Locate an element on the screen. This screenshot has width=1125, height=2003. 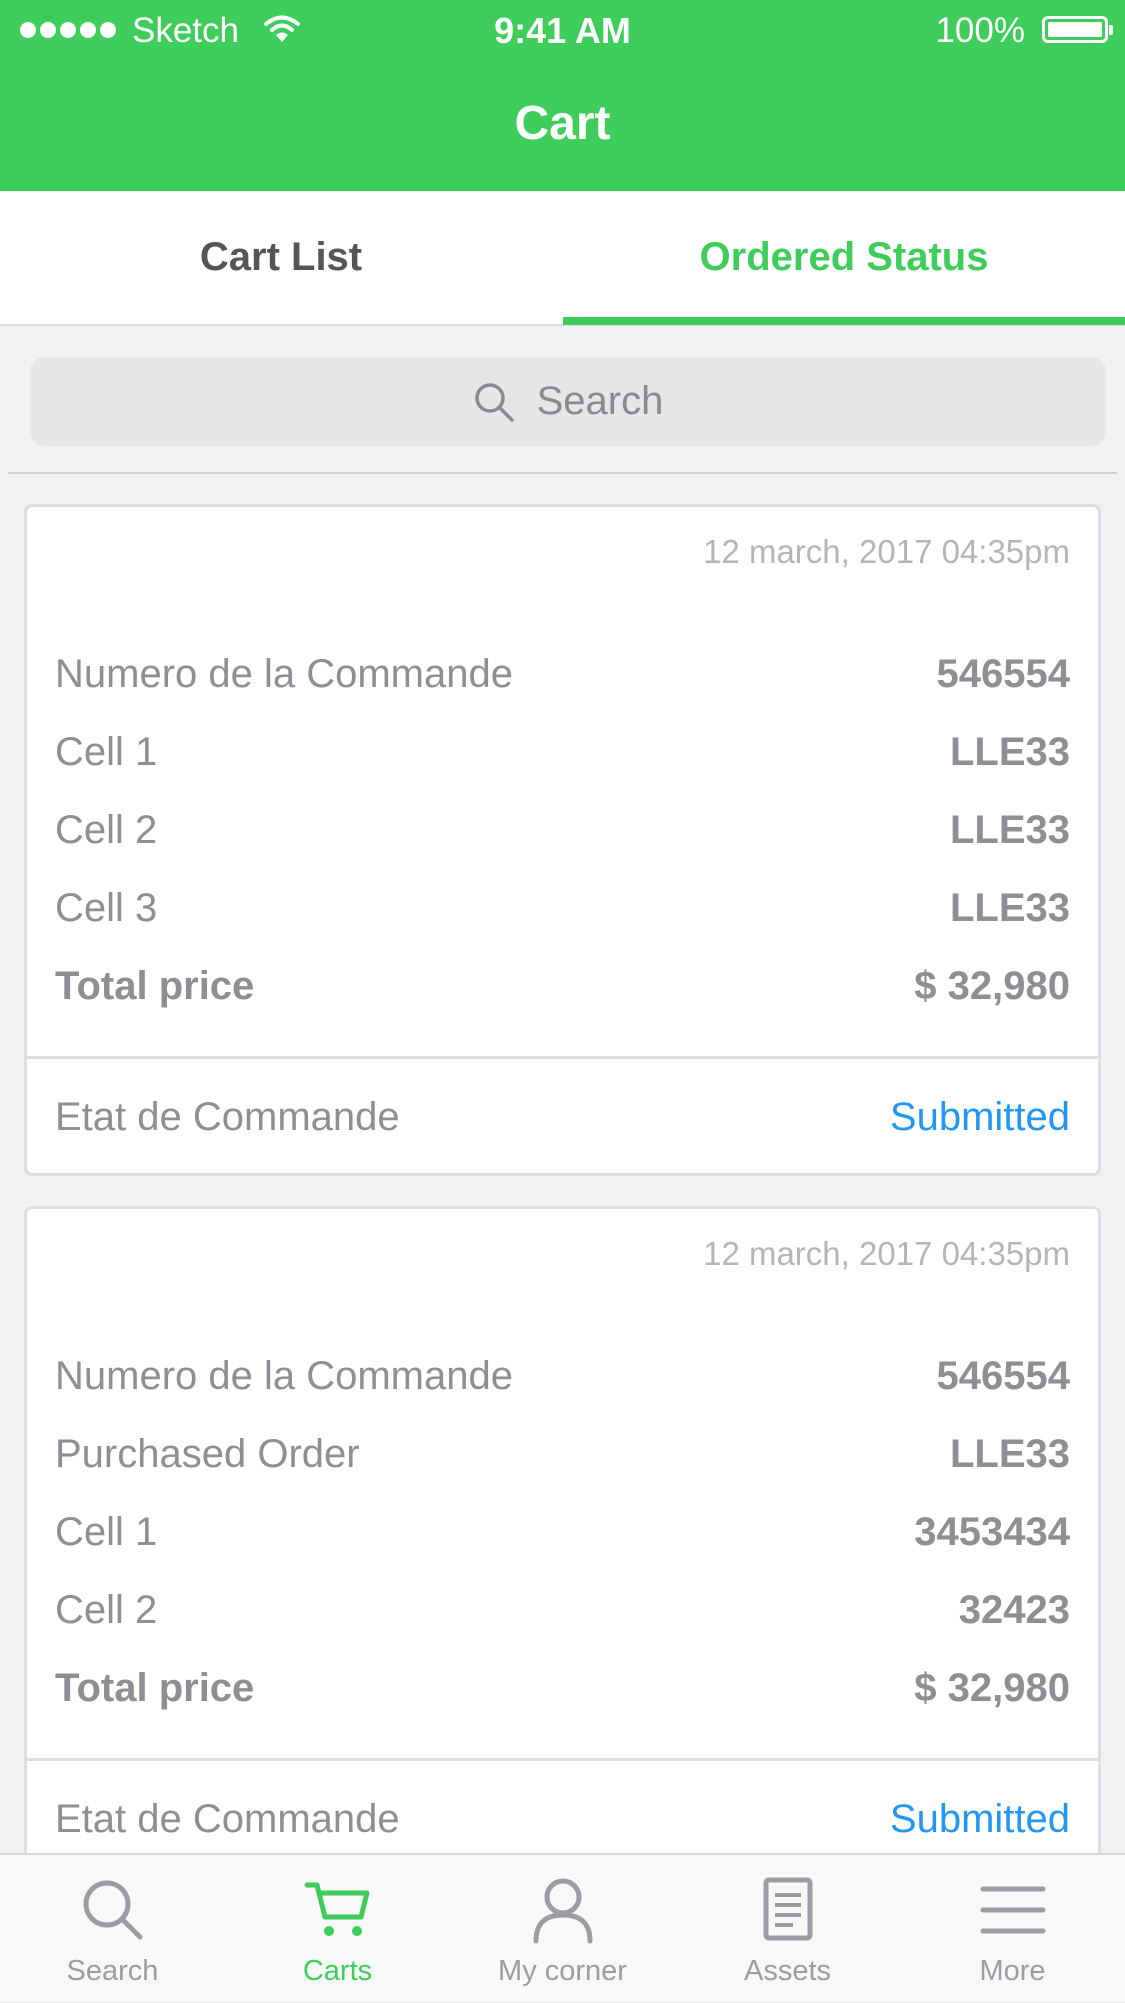
order-row: Purchased Order LLE33 is located at coordinates (562, 1454).